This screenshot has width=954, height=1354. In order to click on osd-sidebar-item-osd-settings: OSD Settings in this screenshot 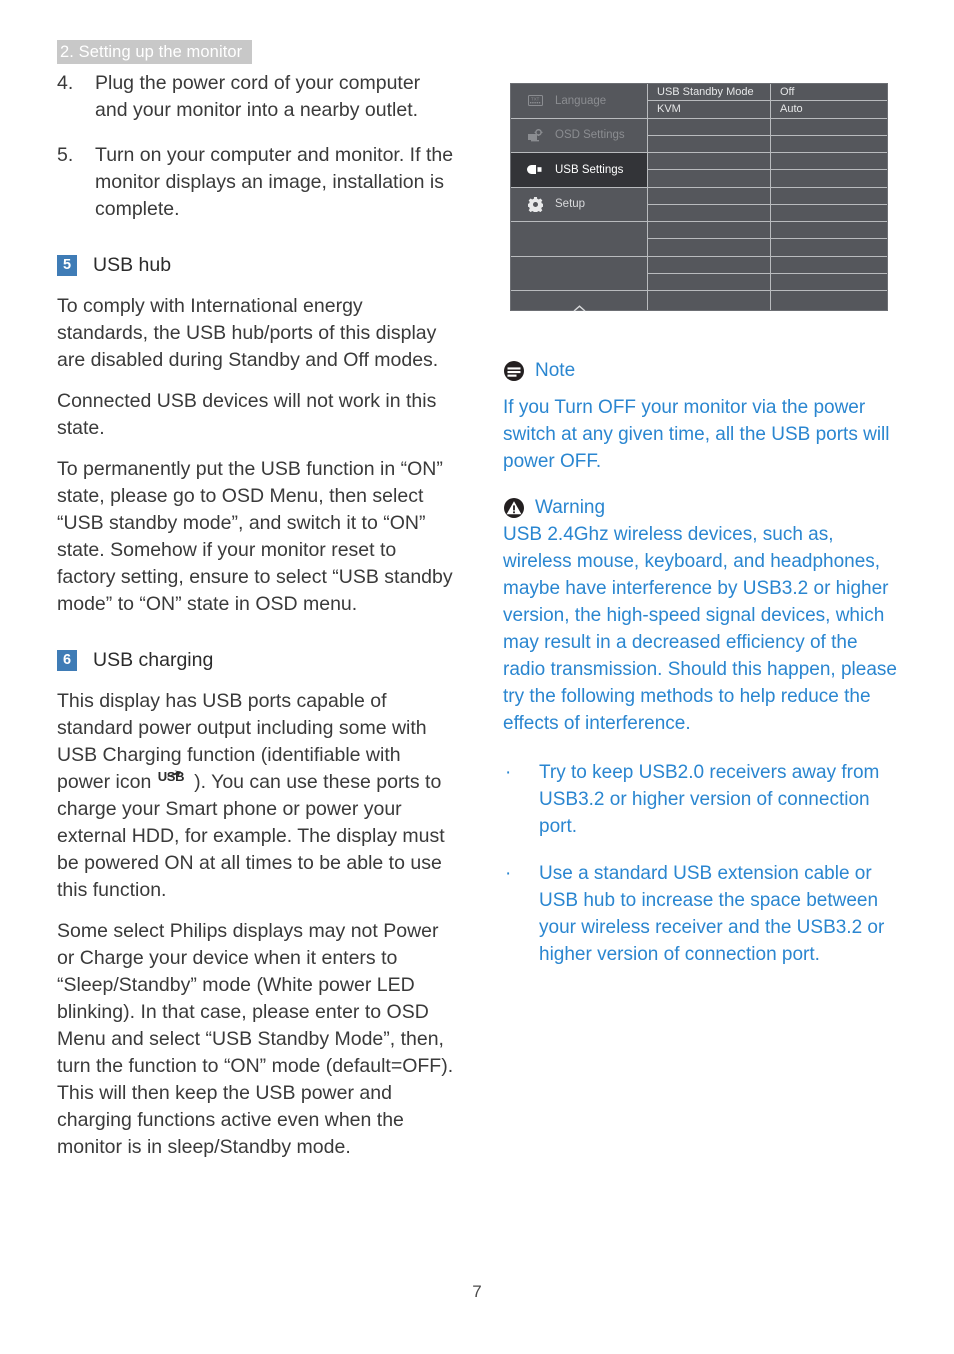, I will do `click(579, 136)`.